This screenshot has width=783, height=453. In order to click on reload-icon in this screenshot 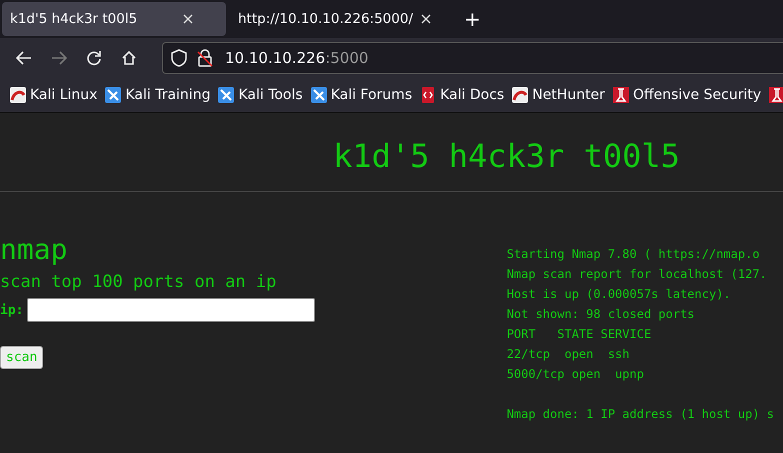, I will do `click(94, 58)`.